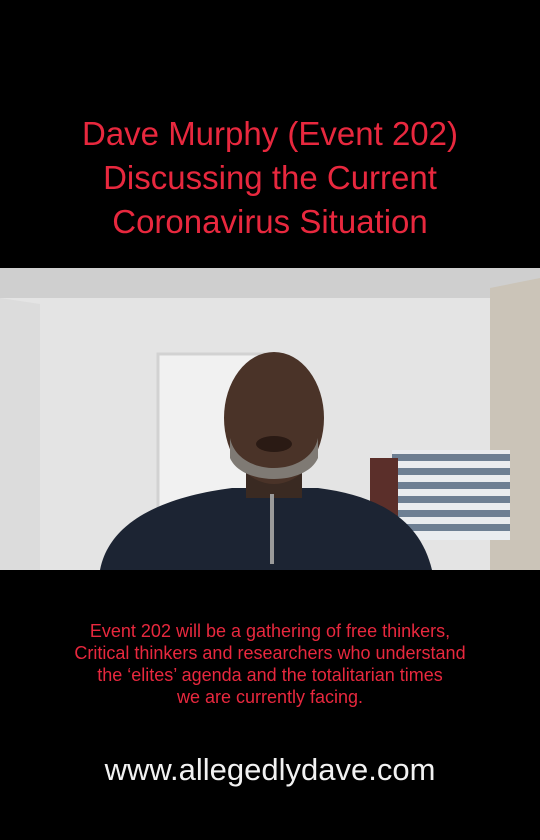 Image resolution: width=540 pixels, height=840 pixels. What do you see at coordinates (20, 434) in the screenshot?
I see `left-wall` at bounding box center [20, 434].